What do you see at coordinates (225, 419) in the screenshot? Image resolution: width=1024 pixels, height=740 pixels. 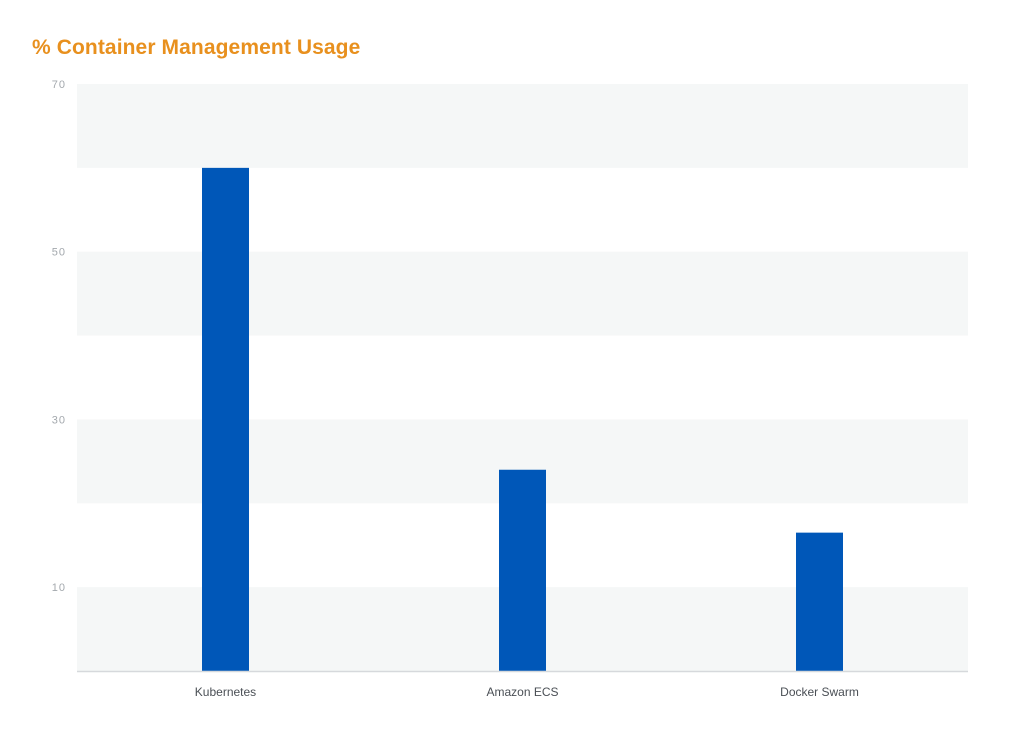 I see `bar-kubernetes` at bounding box center [225, 419].